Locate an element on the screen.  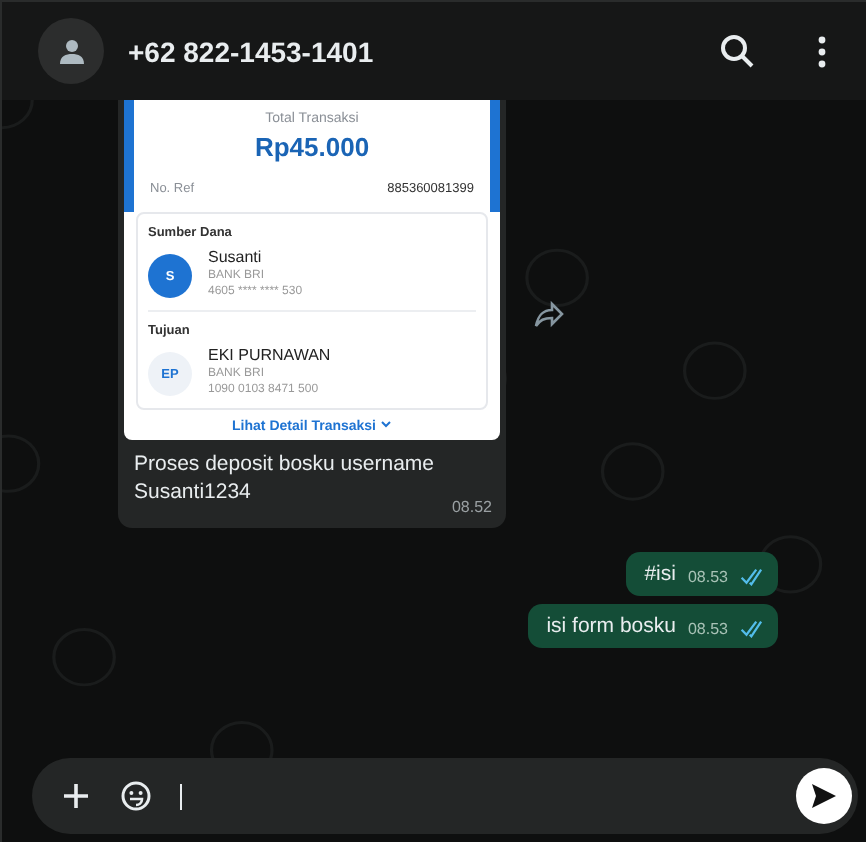
send-icon is located at coordinates (824, 796).